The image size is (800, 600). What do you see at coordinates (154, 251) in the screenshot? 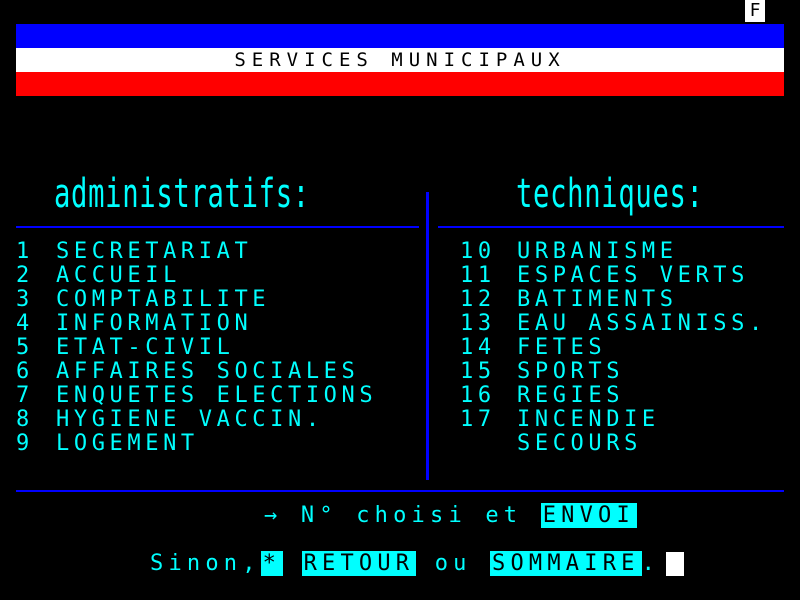
I see `menu-item-label: SECRETARIAT` at bounding box center [154, 251].